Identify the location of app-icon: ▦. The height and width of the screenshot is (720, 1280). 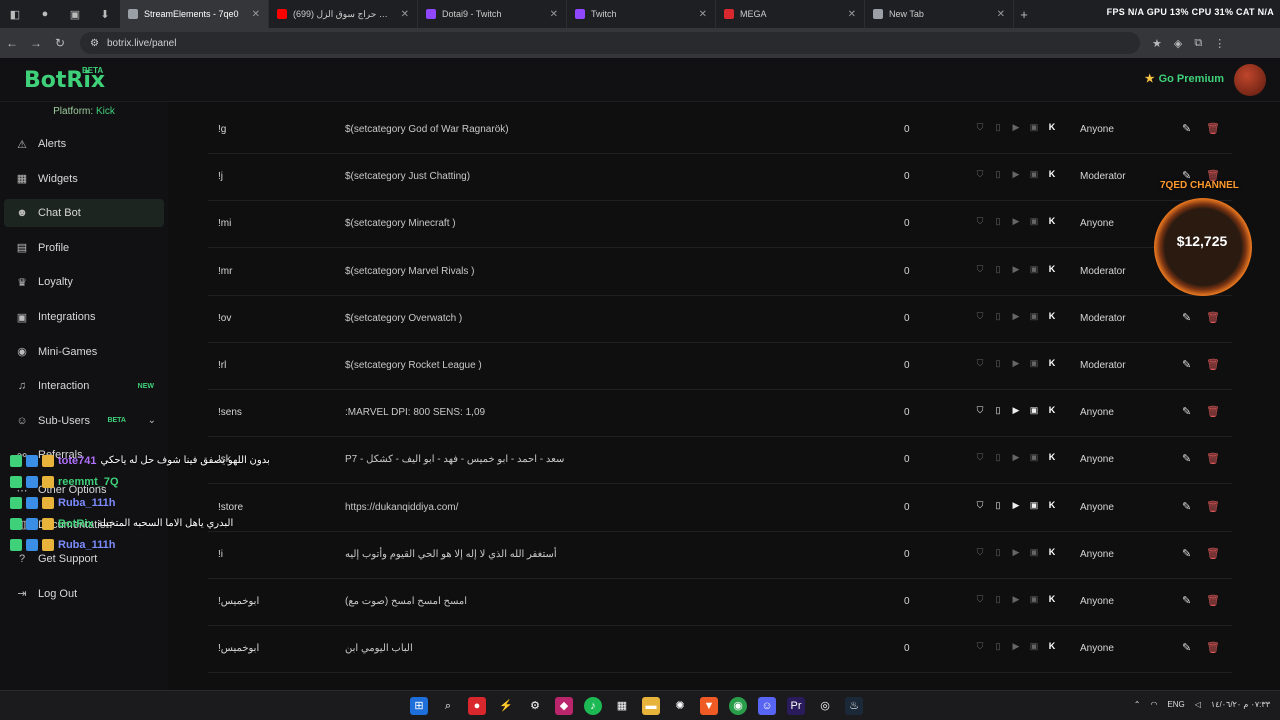
(622, 706).